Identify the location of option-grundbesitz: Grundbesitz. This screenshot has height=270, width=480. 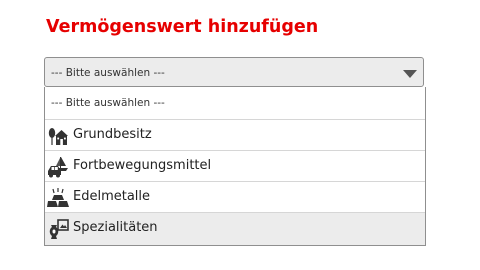
(235, 135).